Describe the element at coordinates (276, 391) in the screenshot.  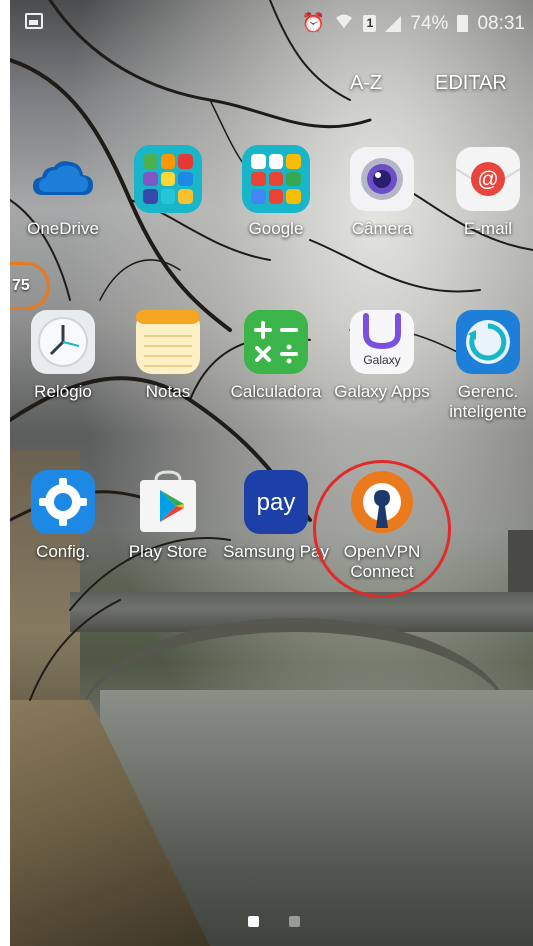
I see `app-label: Calculadora` at that location.